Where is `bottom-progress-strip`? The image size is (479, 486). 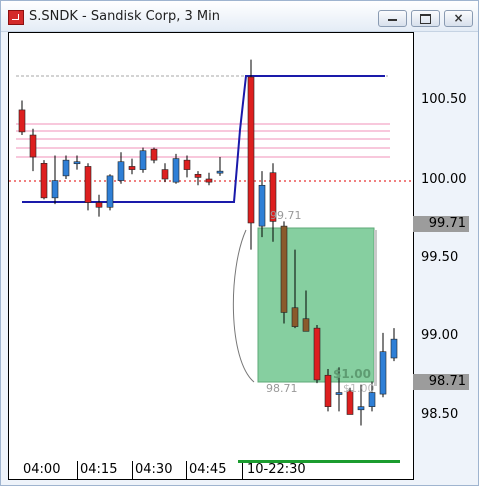 bottom-progress-strip is located at coordinates (319, 461).